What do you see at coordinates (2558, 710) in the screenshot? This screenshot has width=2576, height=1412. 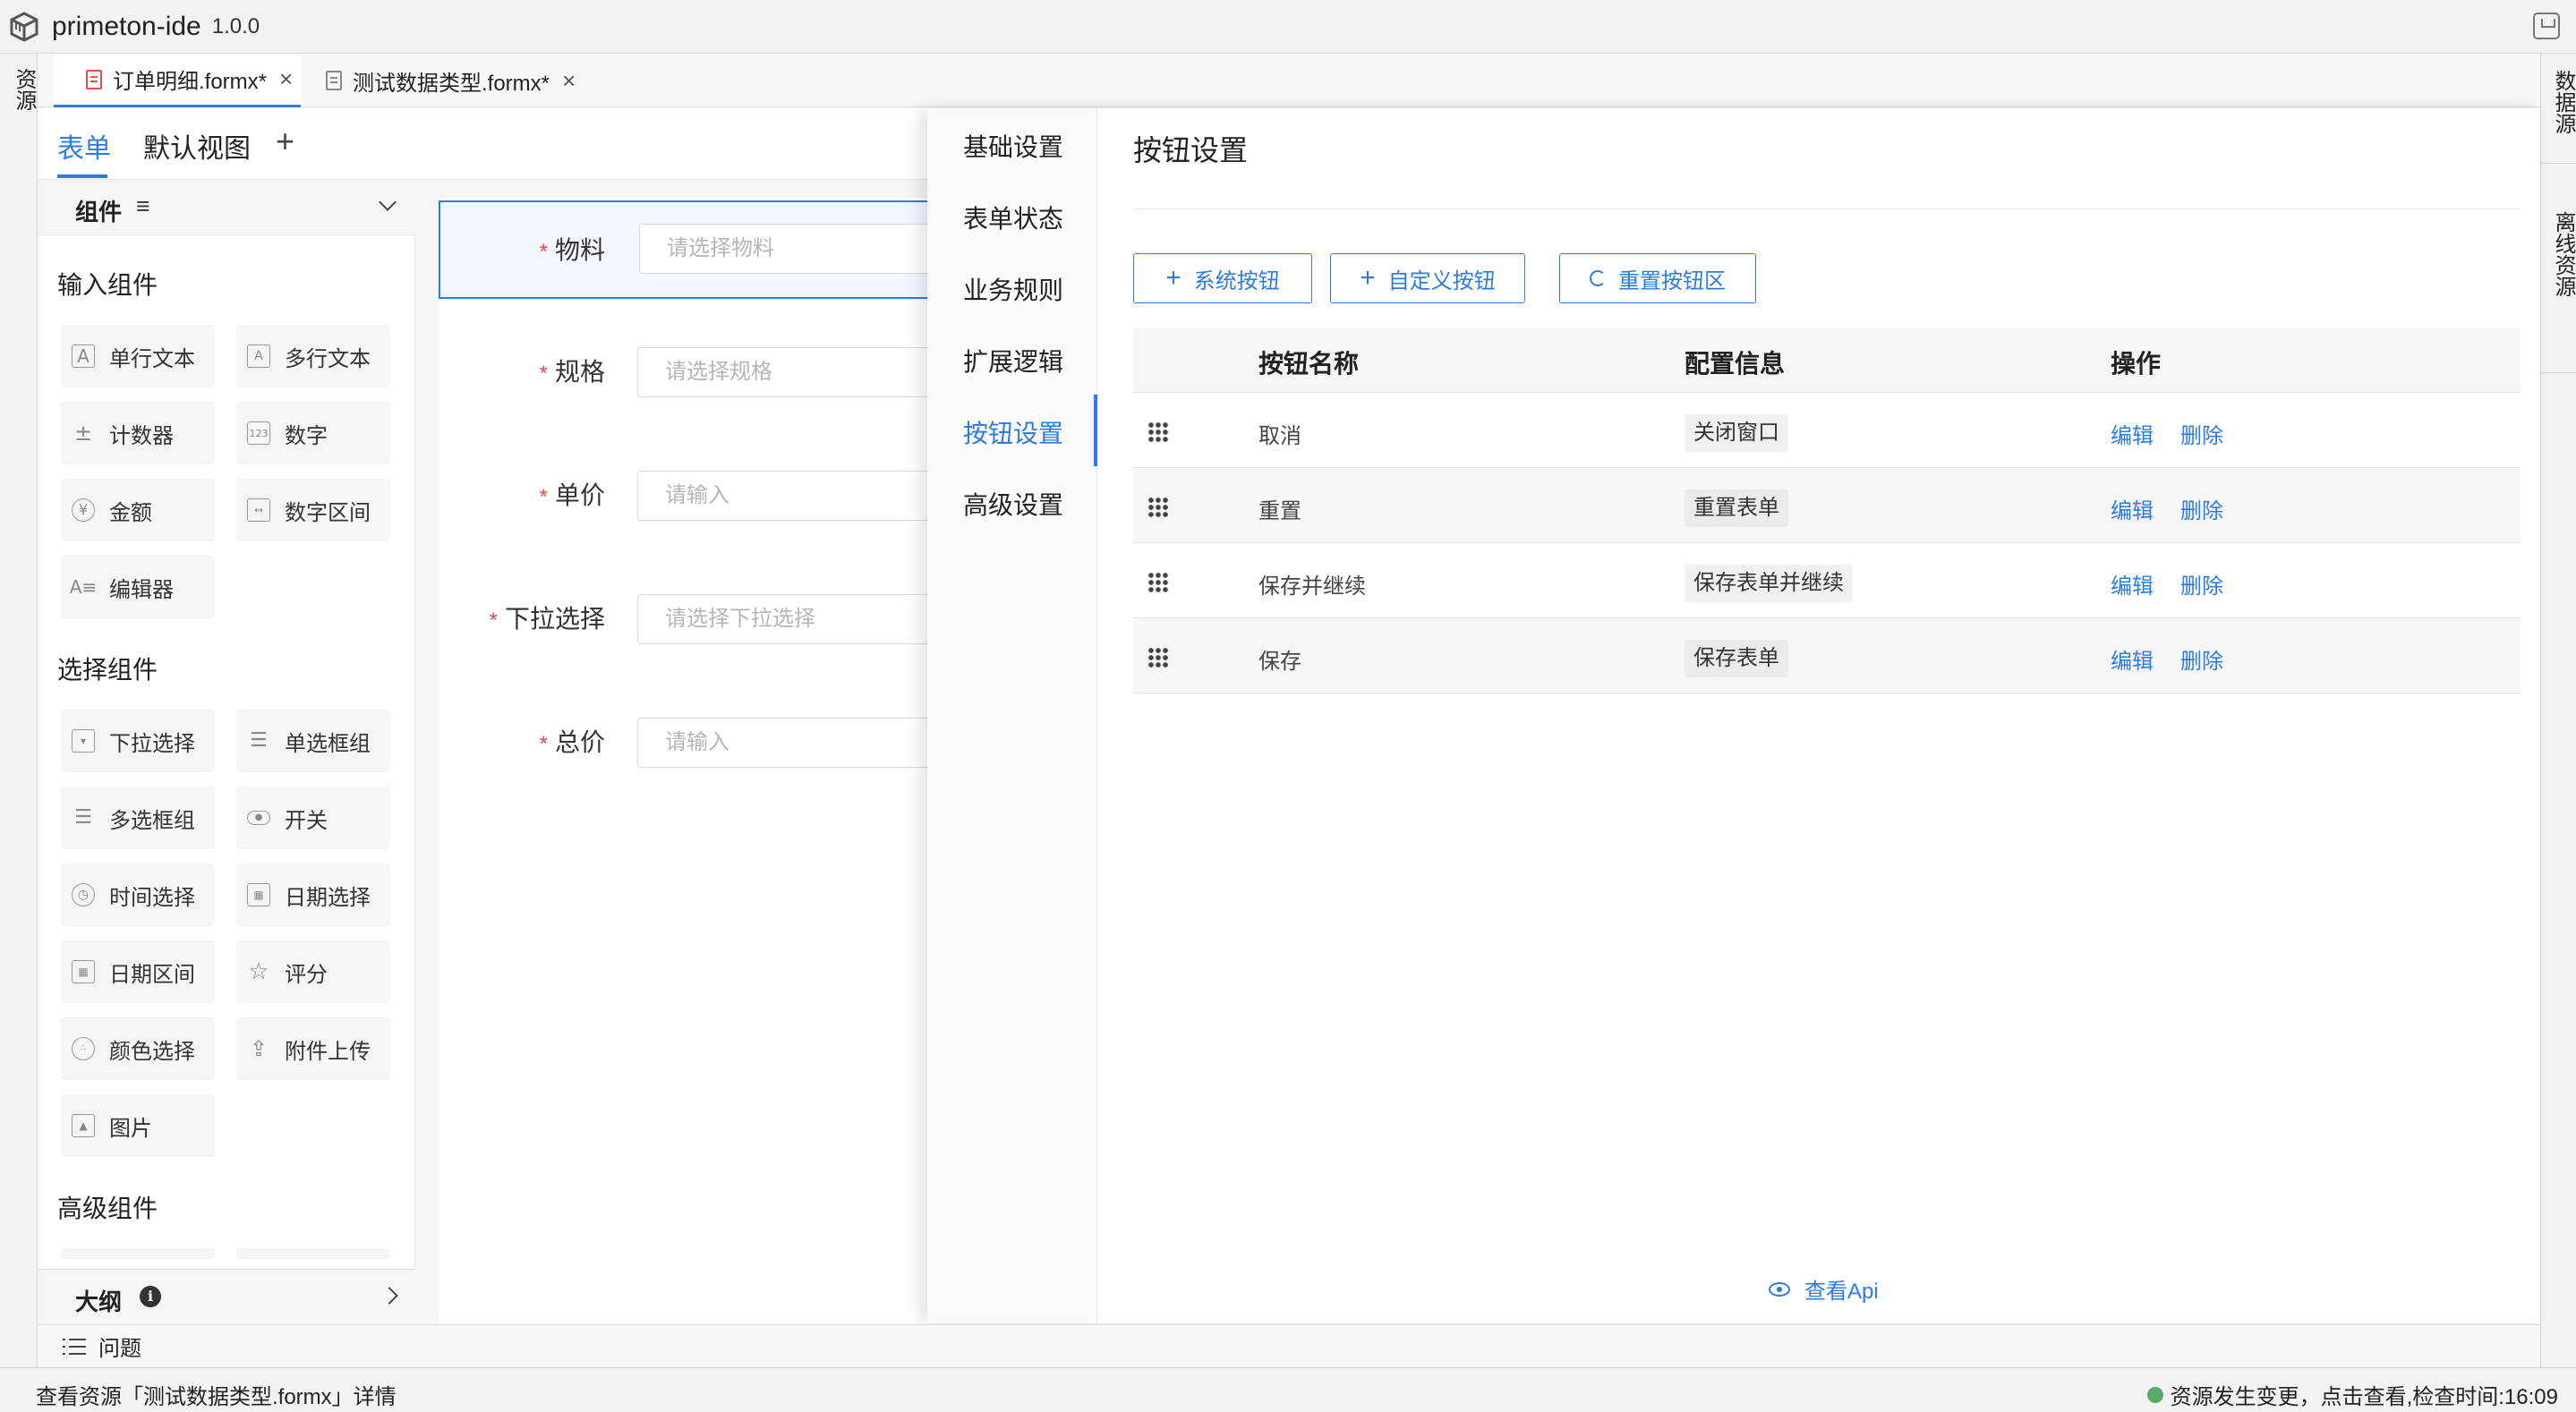 I see `right-side-strip: 数据源 离线资源` at bounding box center [2558, 710].